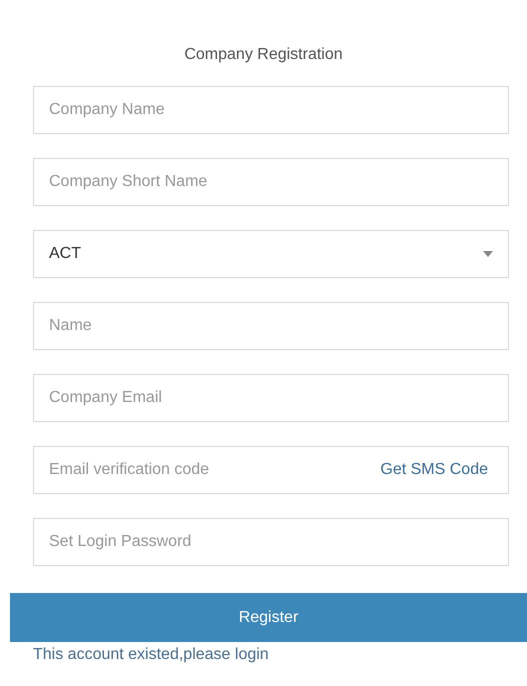 The height and width of the screenshot is (686, 527). Describe the element at coordinates (271, 110) in the screenshot. I see `input-field: Company Name` at that location.